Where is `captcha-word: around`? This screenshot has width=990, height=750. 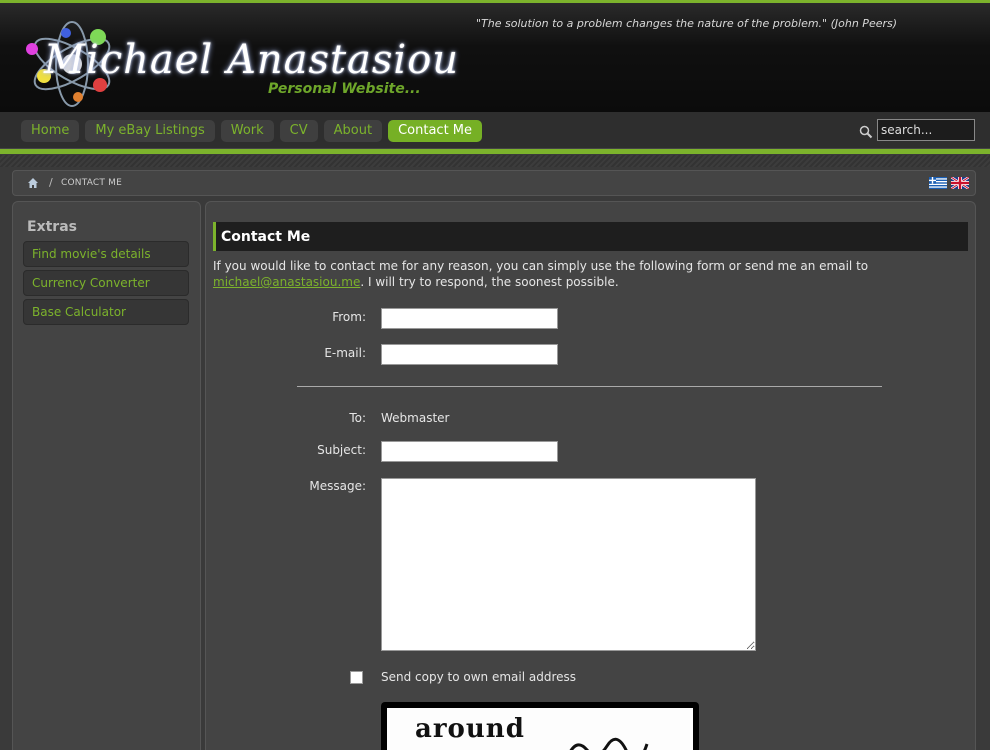
captcha-word: around is located at coordinates (470, 729).